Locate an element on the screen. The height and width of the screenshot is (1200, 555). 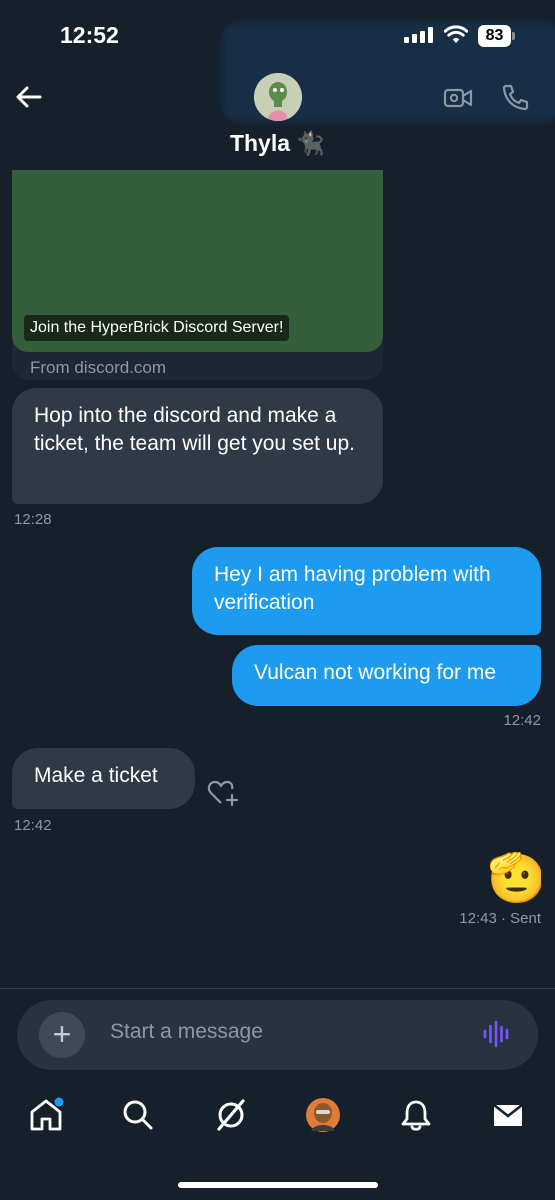
composer-divider is located at coordinates (277, 988).